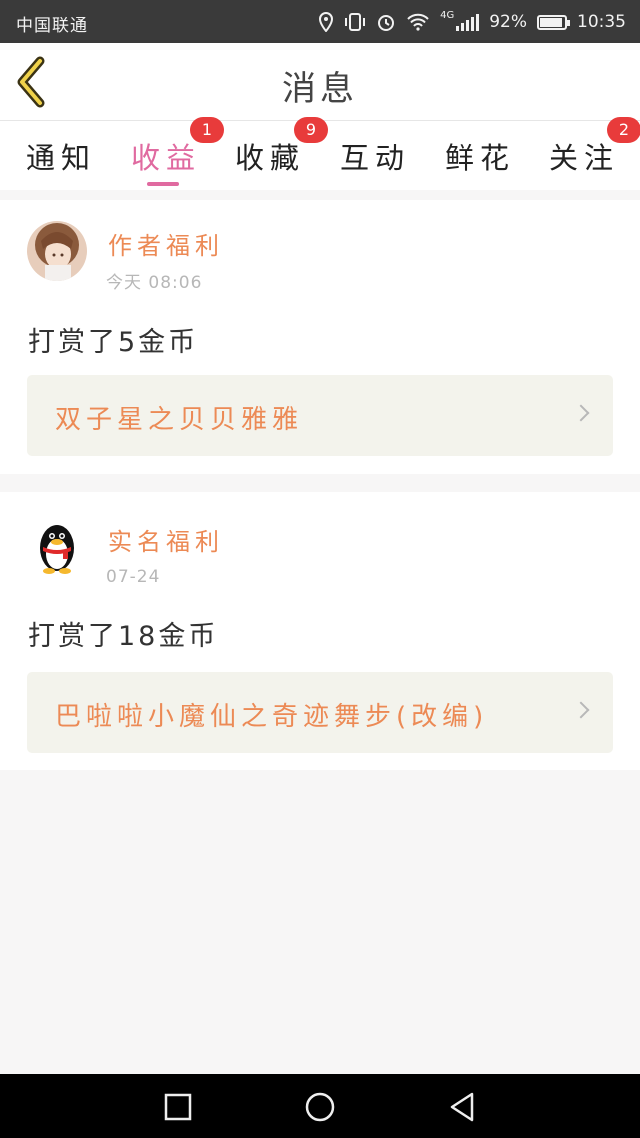 The width and height of the screenshot is (640, 1138). What do you see at coordinates (270, 156) in the screenshot?
I see `tab-favorites: 收藏` at bounding box center [270, 156].